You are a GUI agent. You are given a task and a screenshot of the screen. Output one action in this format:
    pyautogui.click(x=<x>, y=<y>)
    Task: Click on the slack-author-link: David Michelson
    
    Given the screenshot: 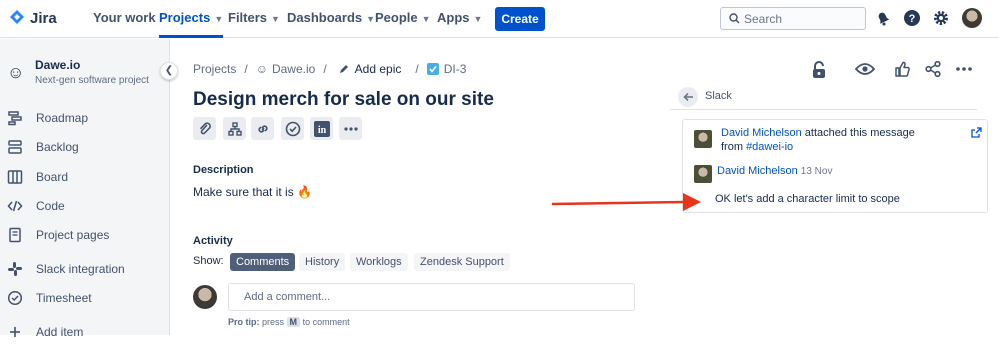 What is the action you would take?
    pyautogui.click(x=761, y=133)
    